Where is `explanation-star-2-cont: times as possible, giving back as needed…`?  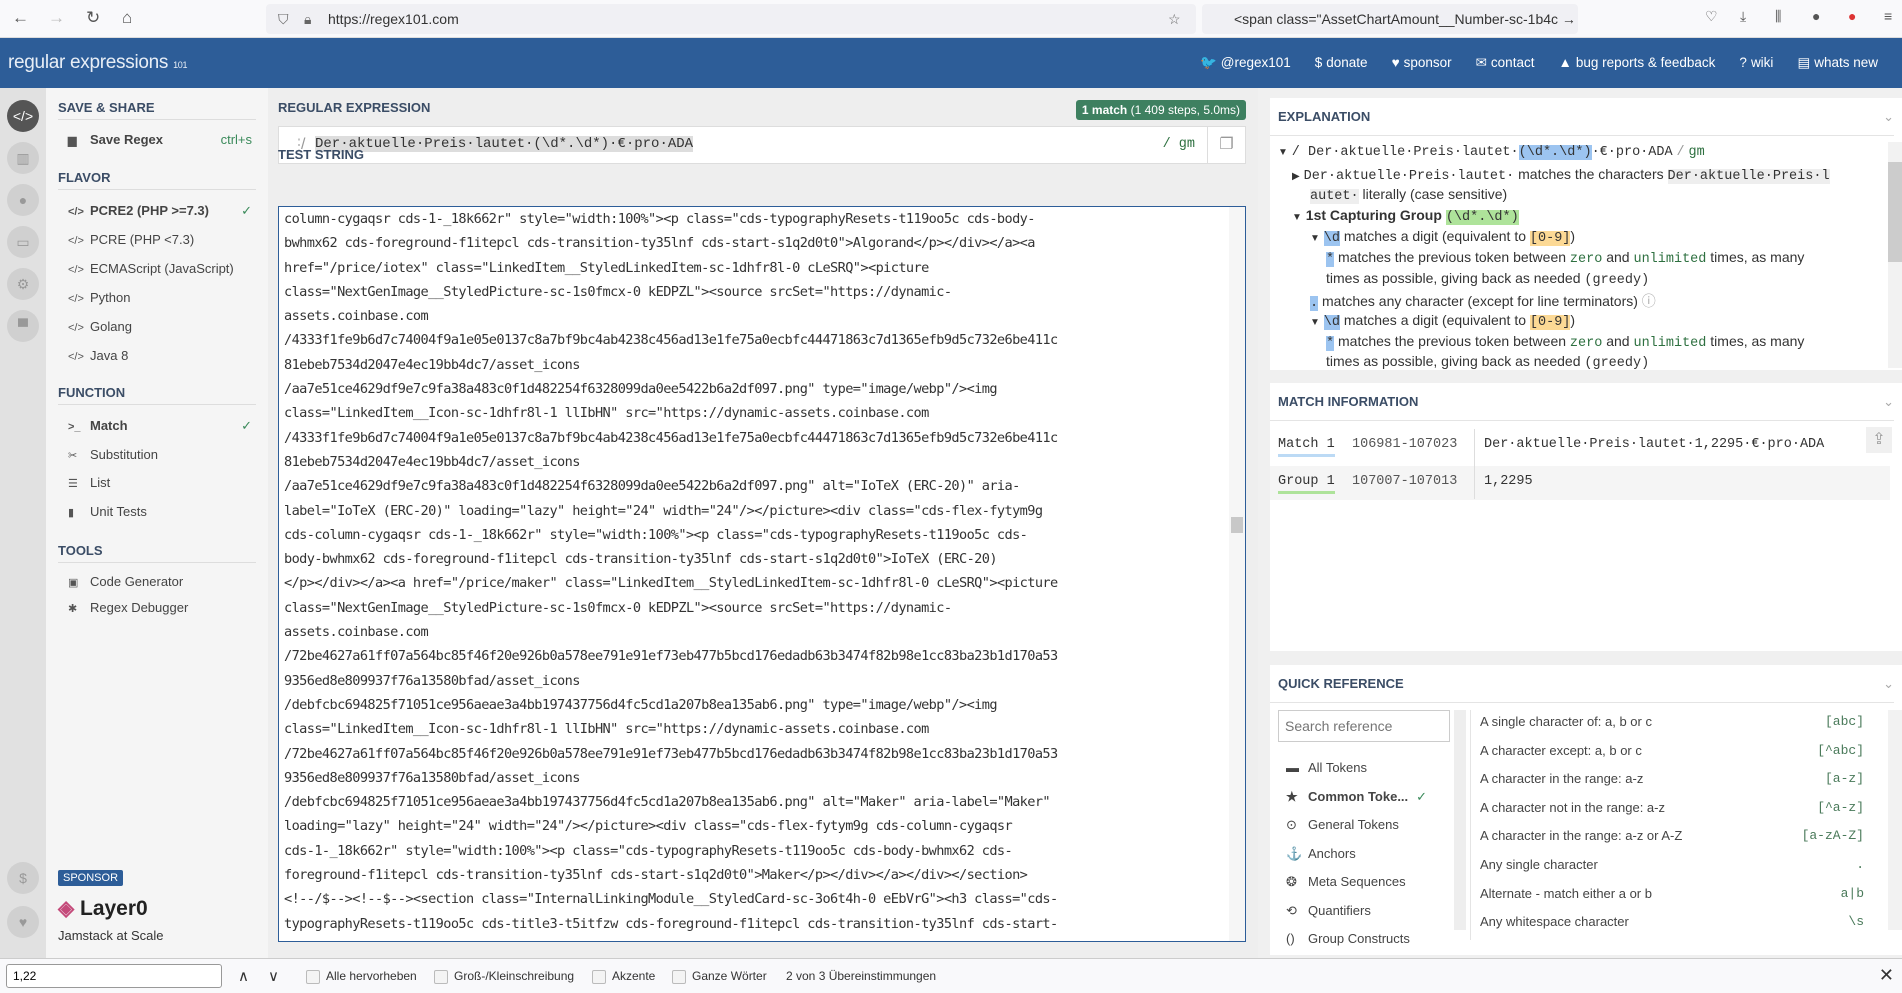
explanation-star-2-cont: times as possible, giving back as needed… is located at coordinates (1487, 362).